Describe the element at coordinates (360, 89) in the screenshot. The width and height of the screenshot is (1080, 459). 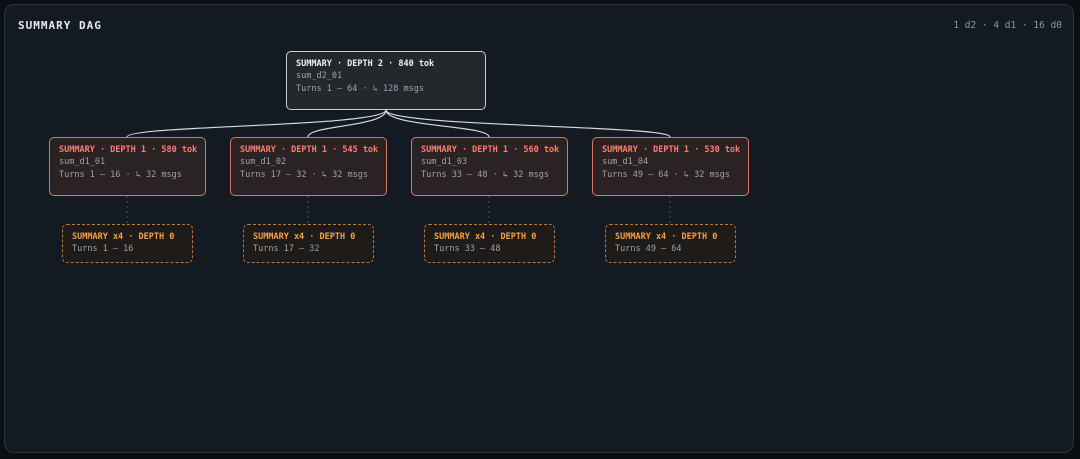
I see `node-meta: Turns 1 – 64 · ↳ 128 msgs` at that location.